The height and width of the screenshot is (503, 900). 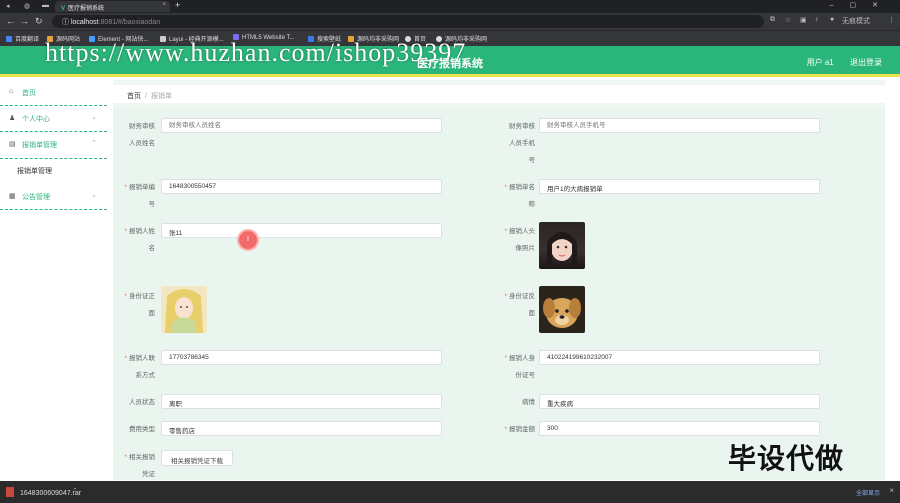 I want to click on idcard-front-image, so click(x=184, y=309).